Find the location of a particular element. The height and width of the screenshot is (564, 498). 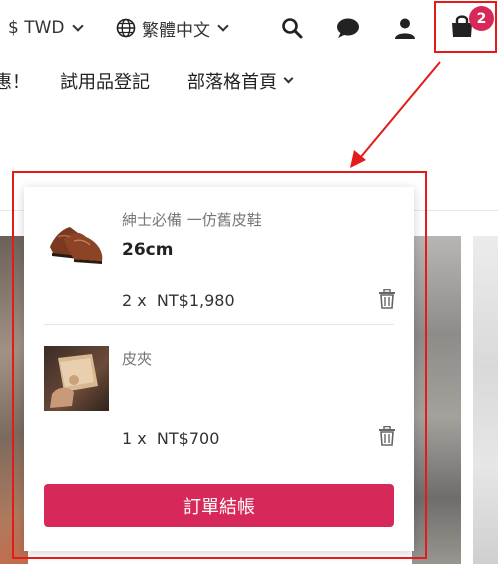

chat-button is located at coordinates (348, 28).